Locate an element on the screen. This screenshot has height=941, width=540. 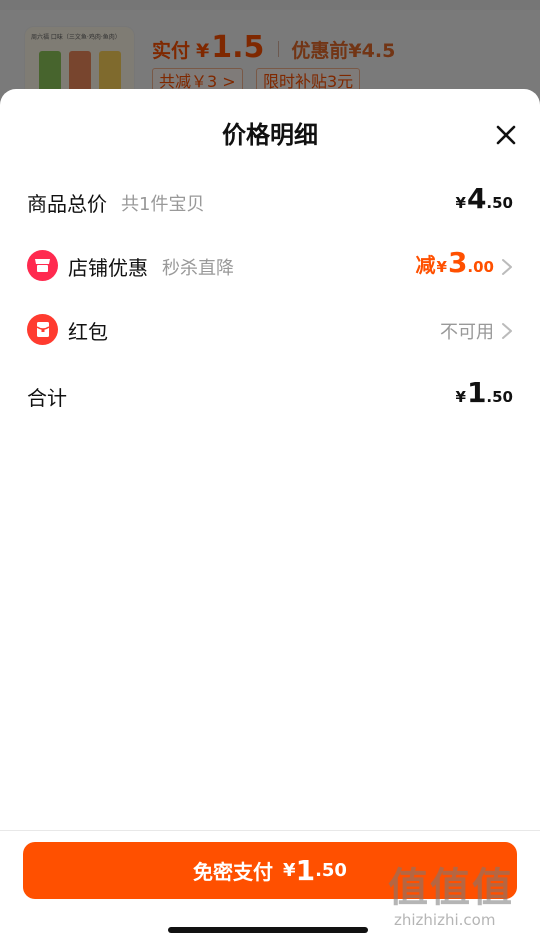
total-row: 合计 ¥ 1 .50 is located at coordinates (270, 396).